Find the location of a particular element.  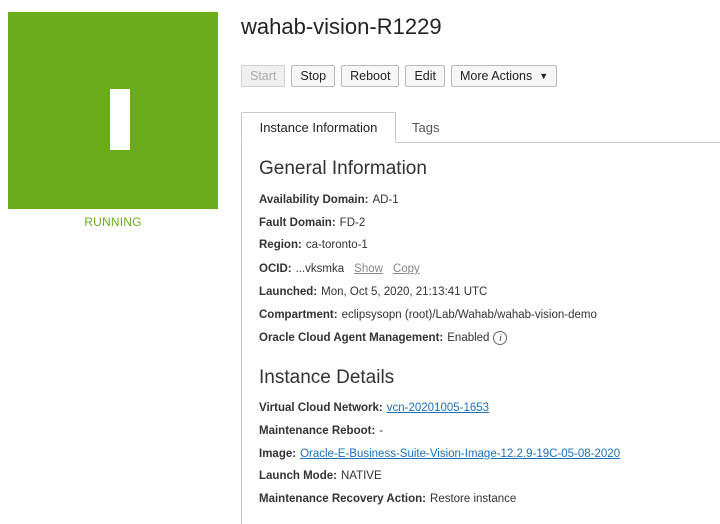

info-icon: i is located at coordinates (500, 338).